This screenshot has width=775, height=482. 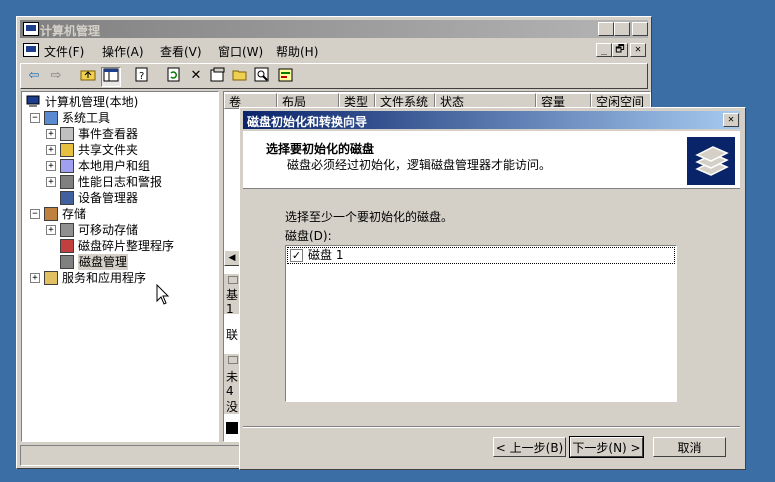 What do you see at coordinates (262, 76) in the screenshot?
I see `search-icon` at bounding box center [262, 76].